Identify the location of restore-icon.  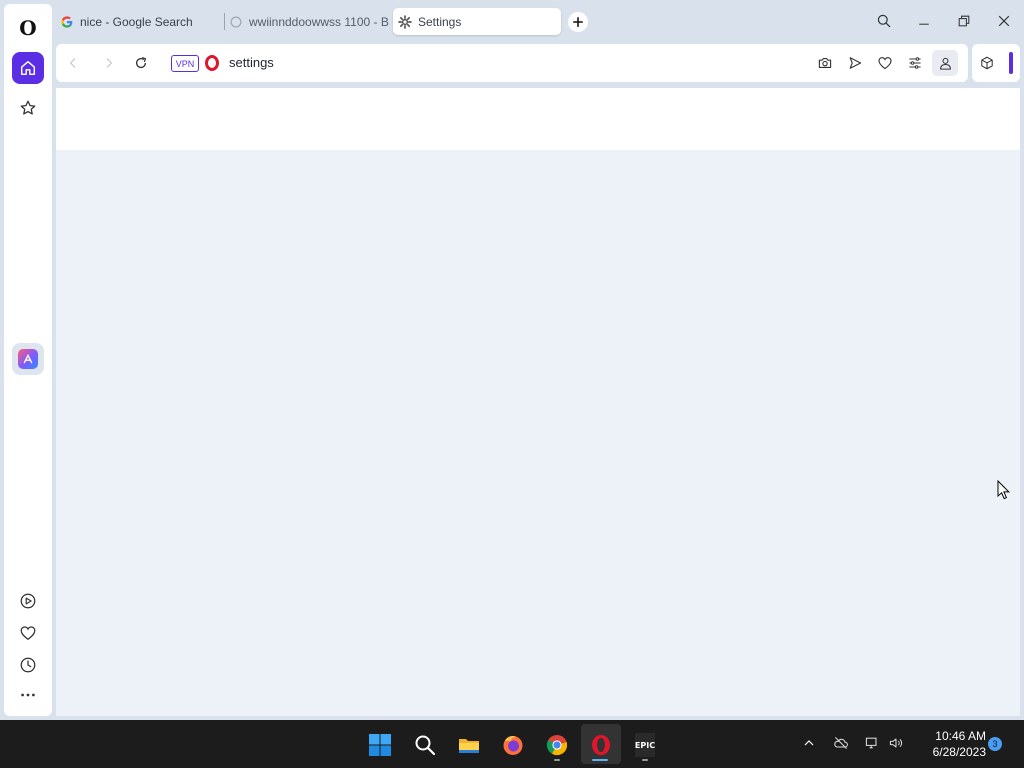
(964, 21).